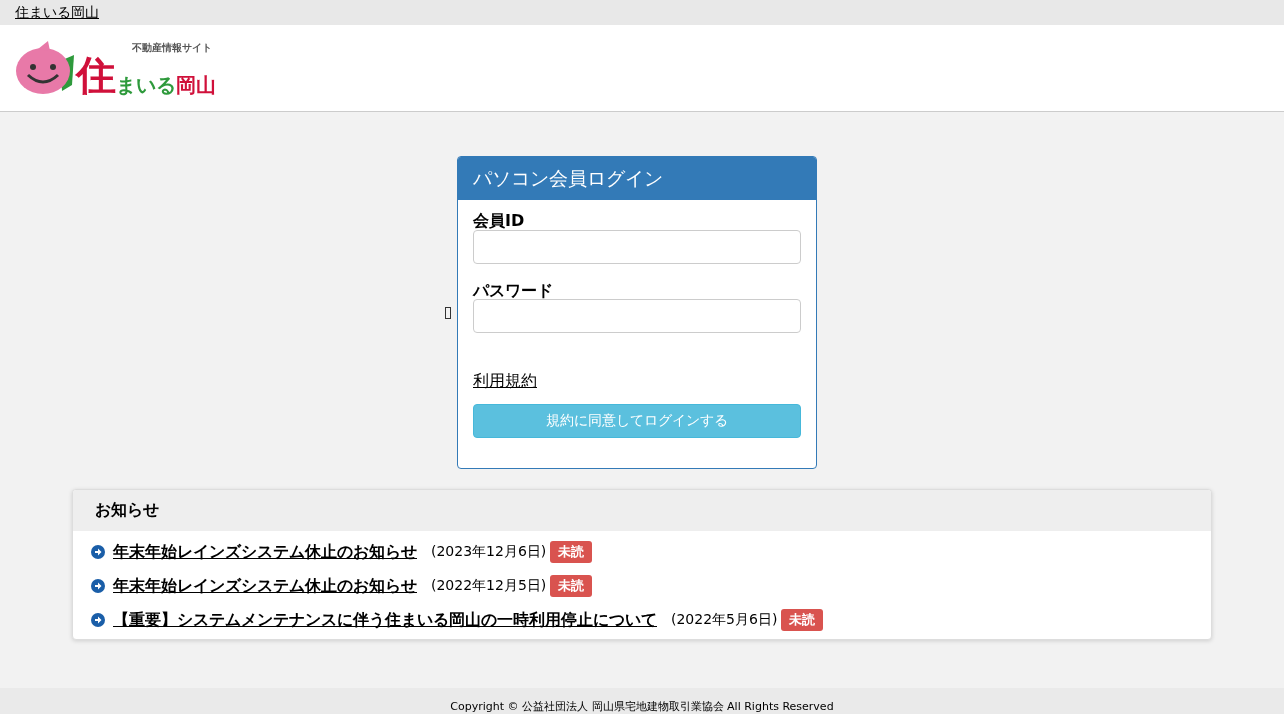 This screenshot has height=714, width=1284. Describe the element at coordinates (499, 221) in the screenshot. I see `field-label: 会員ID` at that location.